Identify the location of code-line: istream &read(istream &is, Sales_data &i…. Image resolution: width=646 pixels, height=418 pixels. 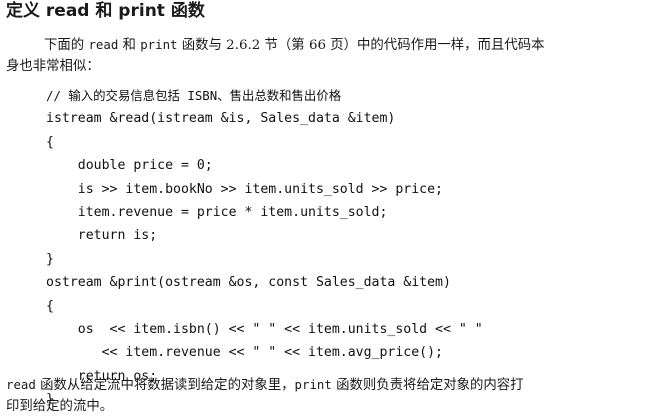
(221, 119).